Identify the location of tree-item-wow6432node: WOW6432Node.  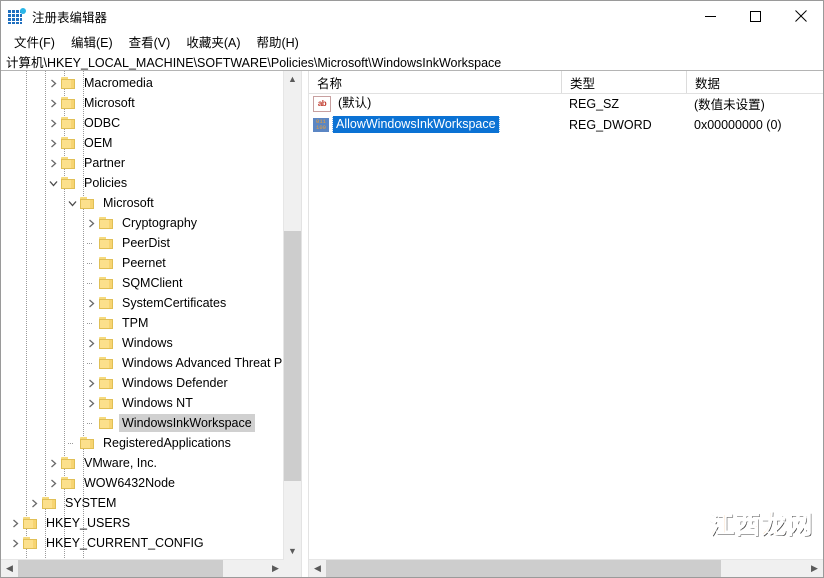
(142, 483).